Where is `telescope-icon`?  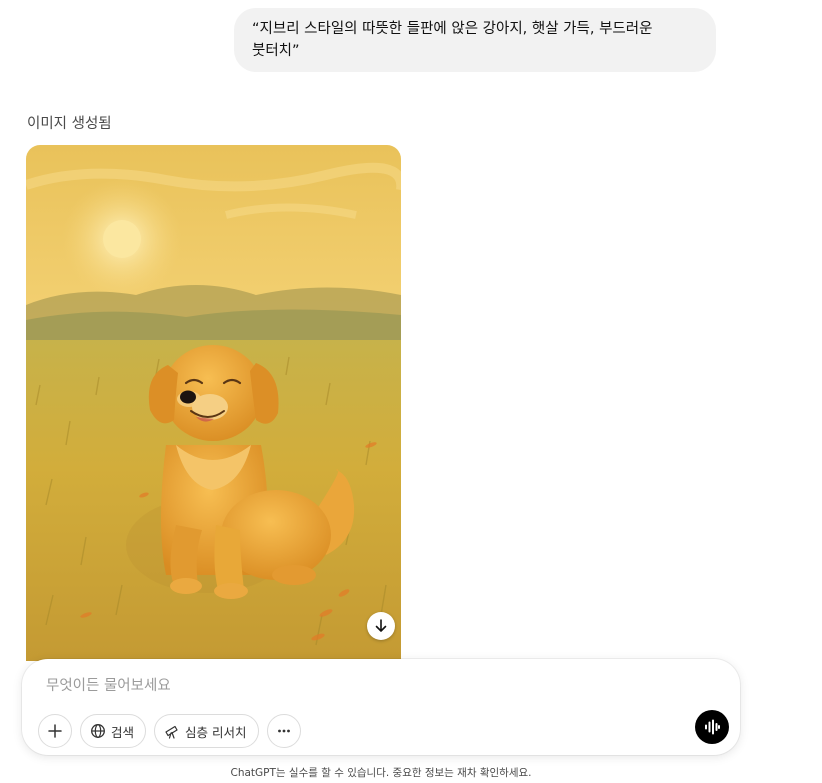
telescope-icon is located at coordinates (171, 732).